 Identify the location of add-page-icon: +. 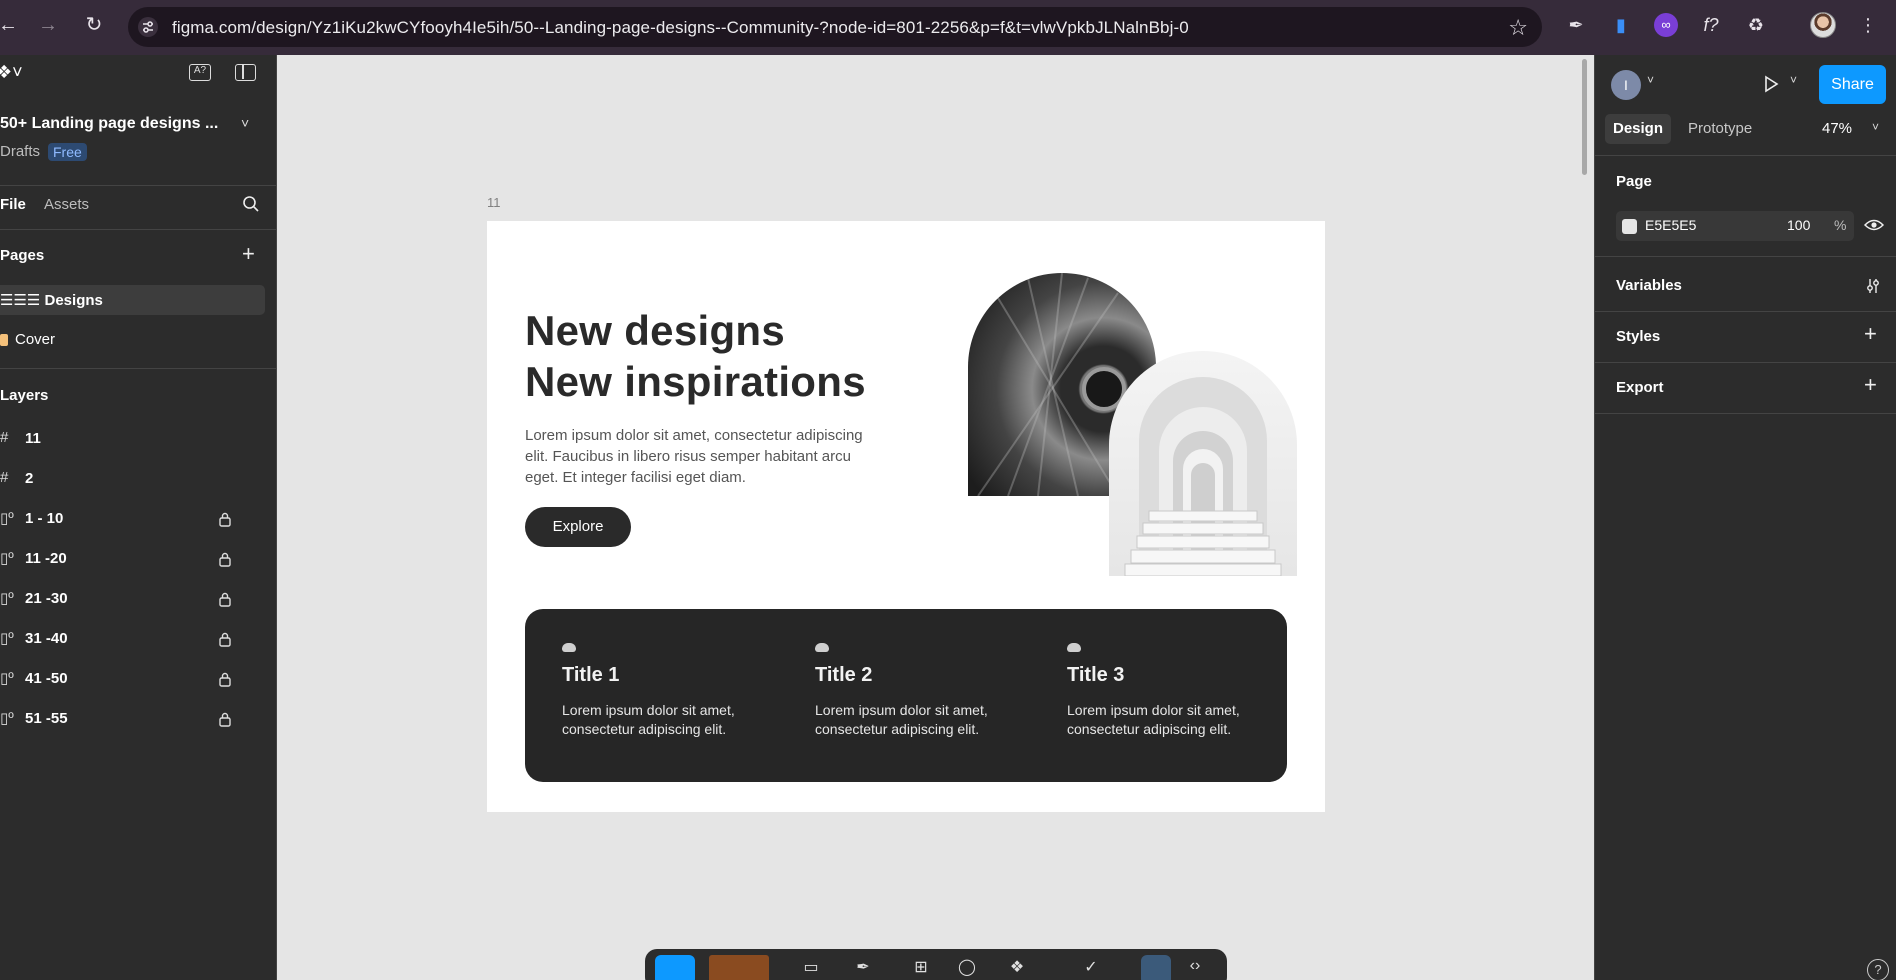
(248, 254).